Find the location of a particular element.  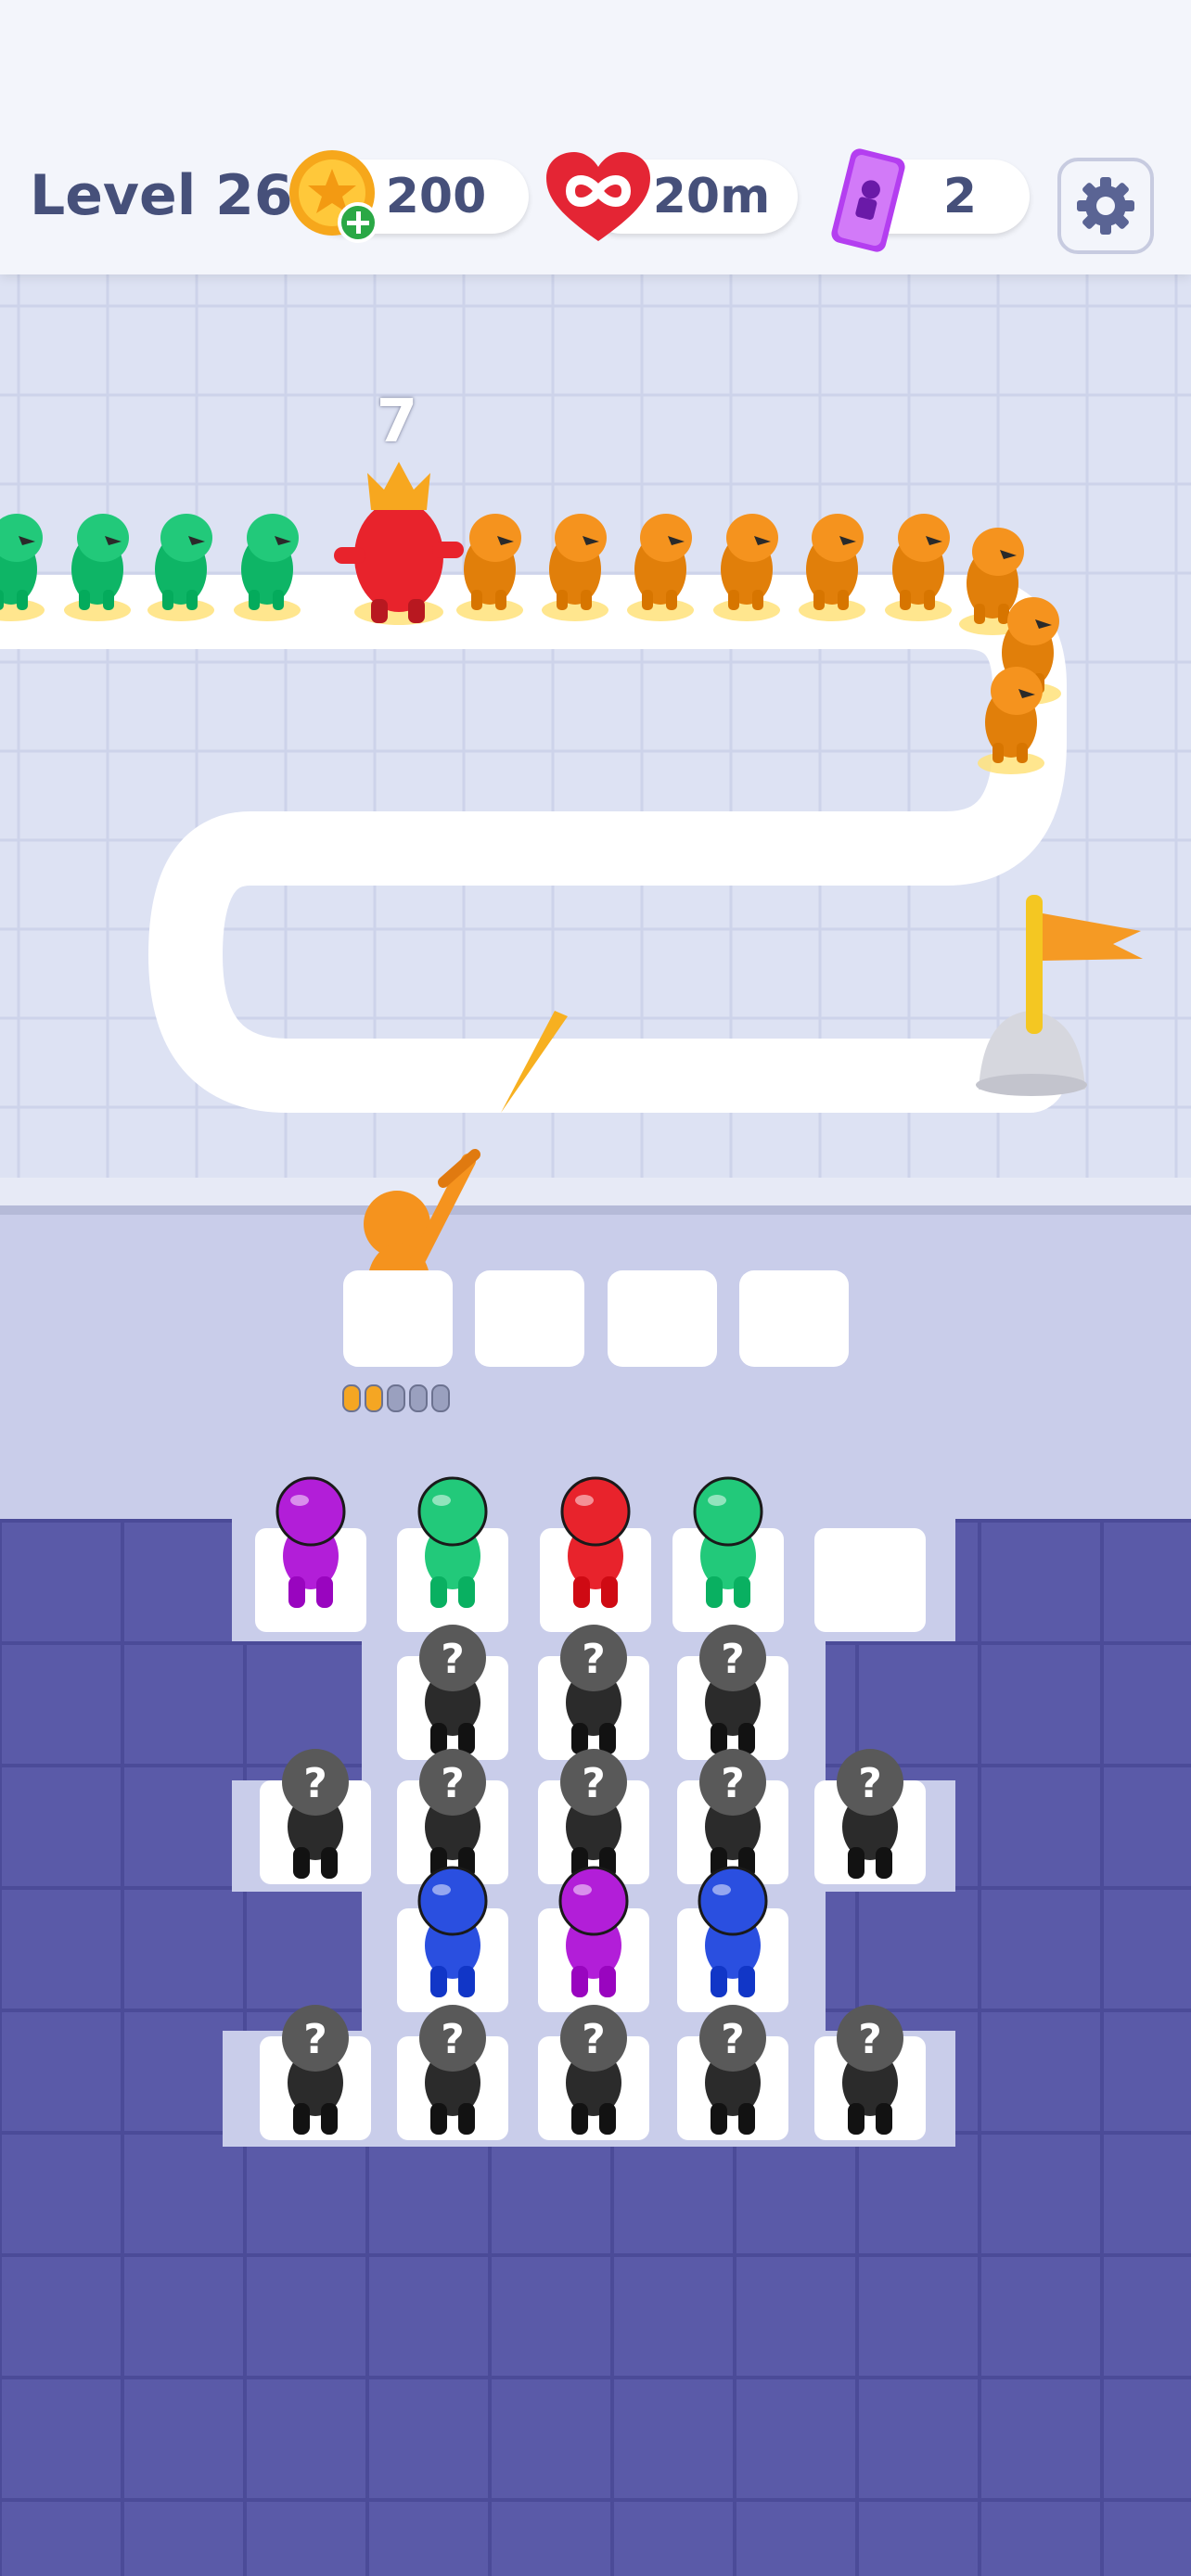

board-tile is located at coordinates (870, 1580).